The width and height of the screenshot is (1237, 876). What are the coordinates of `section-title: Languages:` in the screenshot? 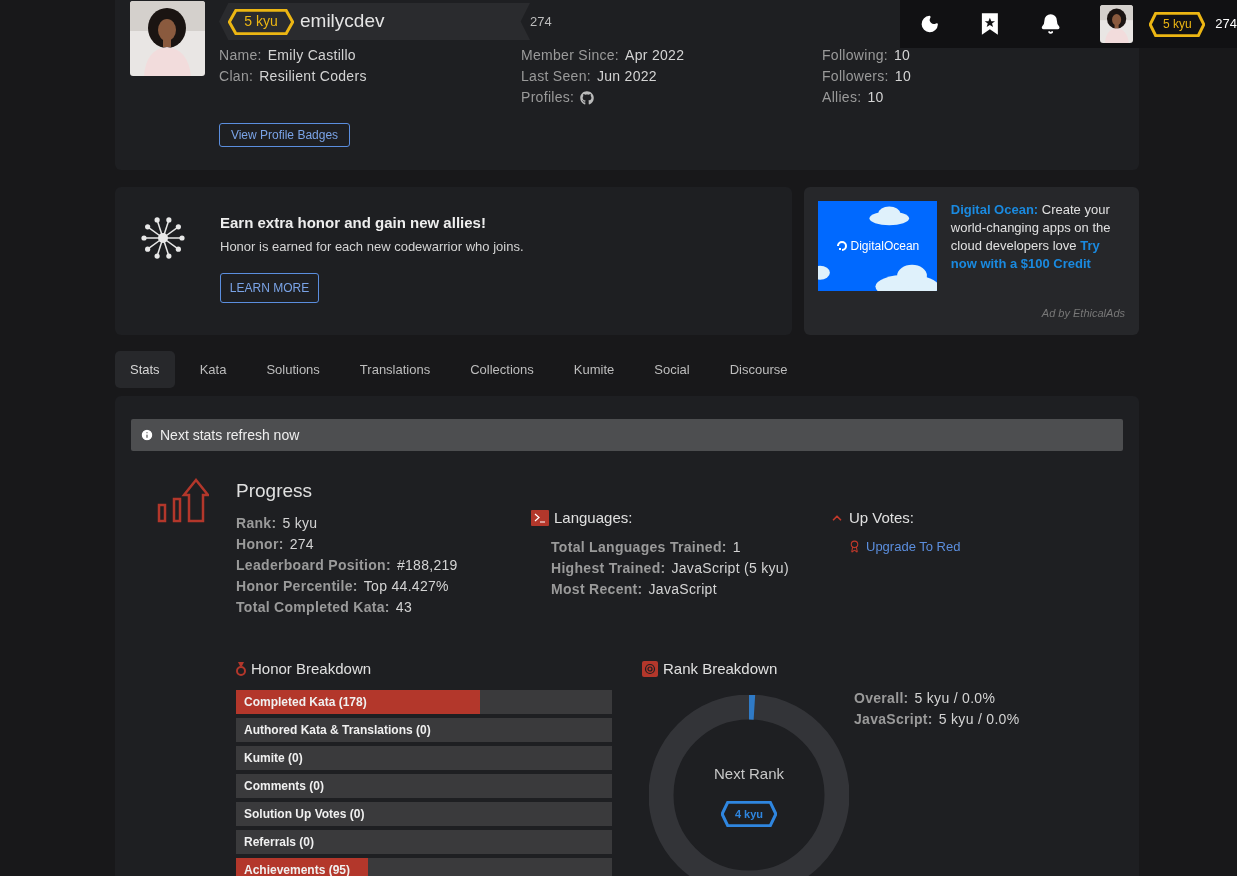 It's located at (593, 518).